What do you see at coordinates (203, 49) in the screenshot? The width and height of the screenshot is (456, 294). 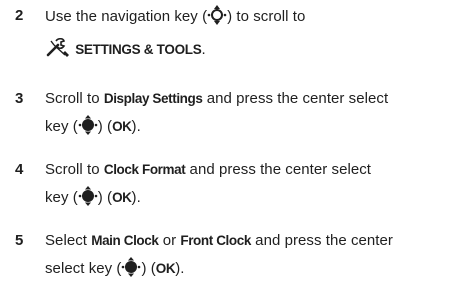 I see `punctuation: .` at bounding box center [203, 49].